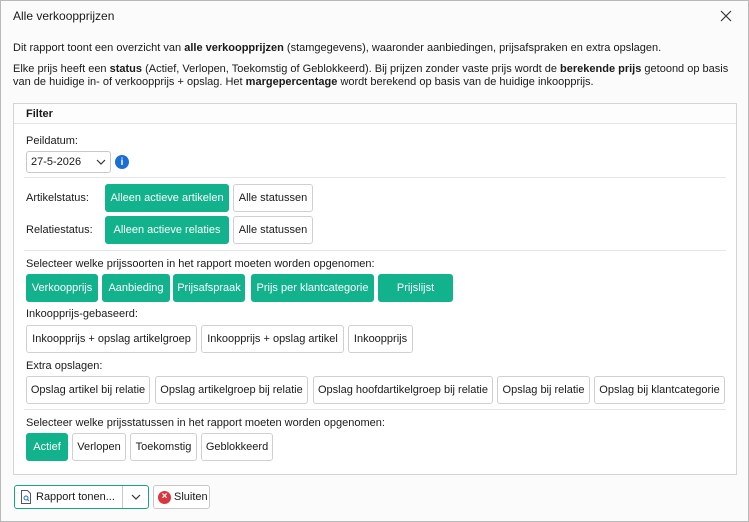 This screenshot has height=522, width=749. Describe the element at coordinates (167, 198) in the screenshot. I see `artikelstatus-active-only-button: Alleen actieve artikelen` at that location.